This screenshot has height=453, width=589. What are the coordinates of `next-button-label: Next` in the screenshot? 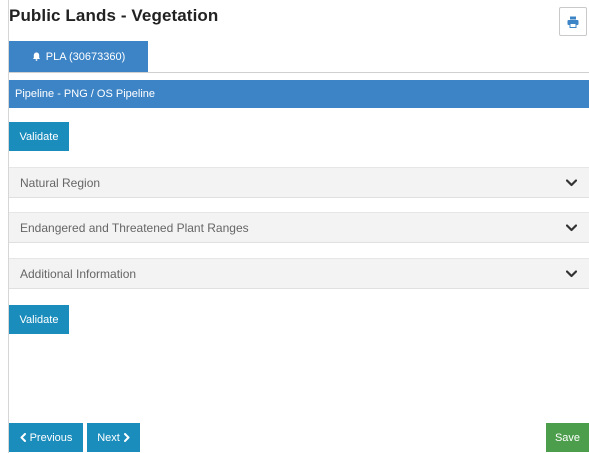 It's located at (108, 437).